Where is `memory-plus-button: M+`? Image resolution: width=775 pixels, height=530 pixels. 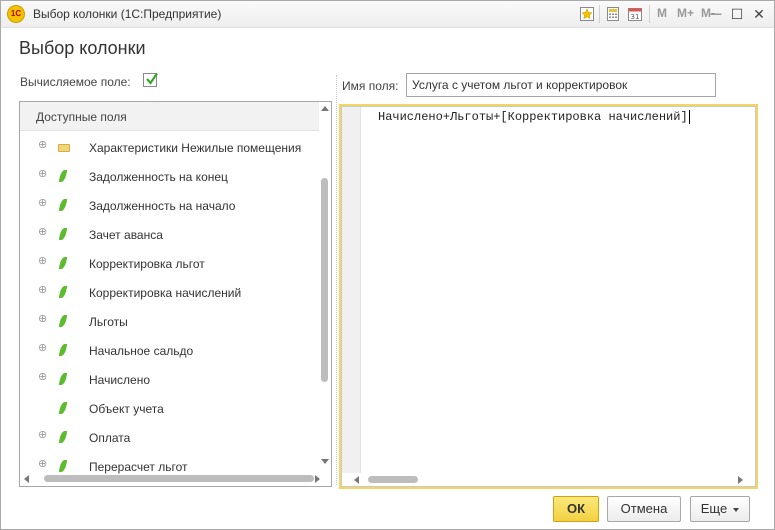 memory-plus-button: M+ is located at coordinates (685, 13).